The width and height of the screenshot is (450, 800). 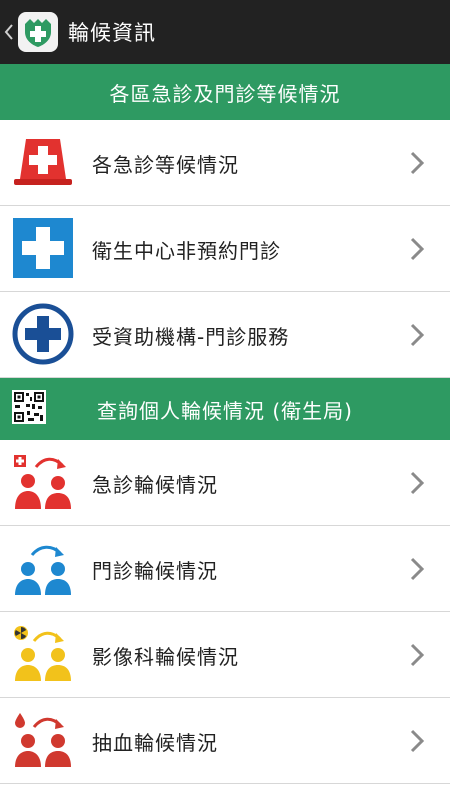 I want to click on list-item-label: 各急診等候情況, so click(x=165, y=164).